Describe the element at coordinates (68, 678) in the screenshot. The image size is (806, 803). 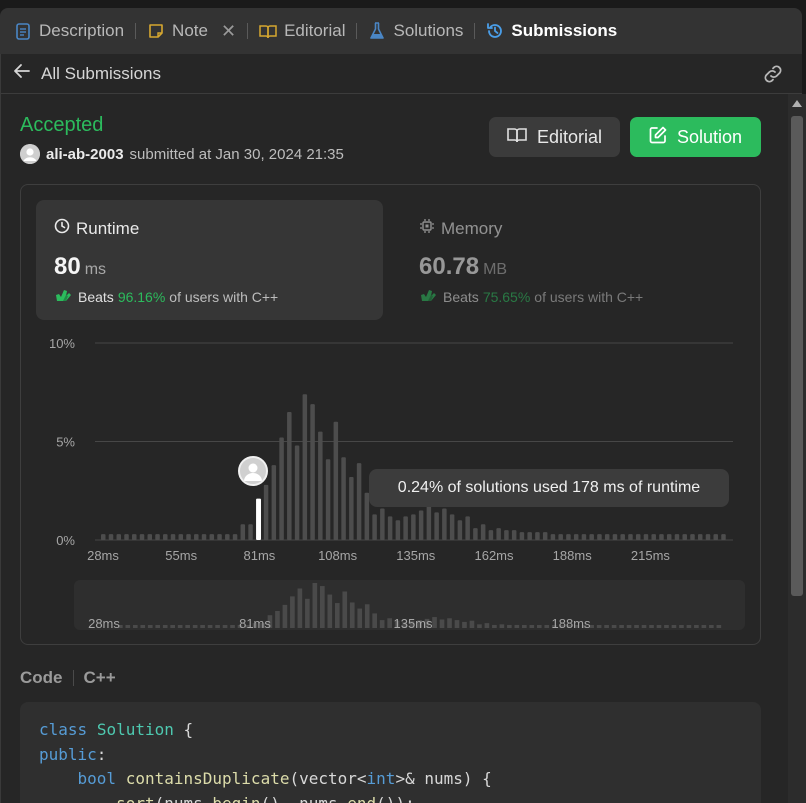
I see `code-section-header: Code C++` at that location.